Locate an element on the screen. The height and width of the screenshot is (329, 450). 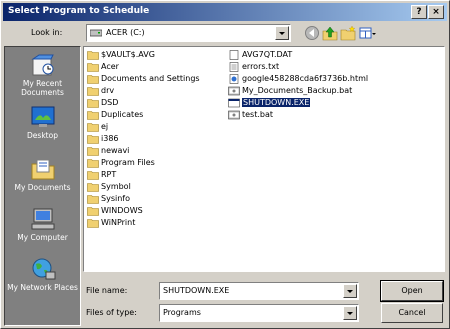
open-button: Open is located at coordinates (412, 291).